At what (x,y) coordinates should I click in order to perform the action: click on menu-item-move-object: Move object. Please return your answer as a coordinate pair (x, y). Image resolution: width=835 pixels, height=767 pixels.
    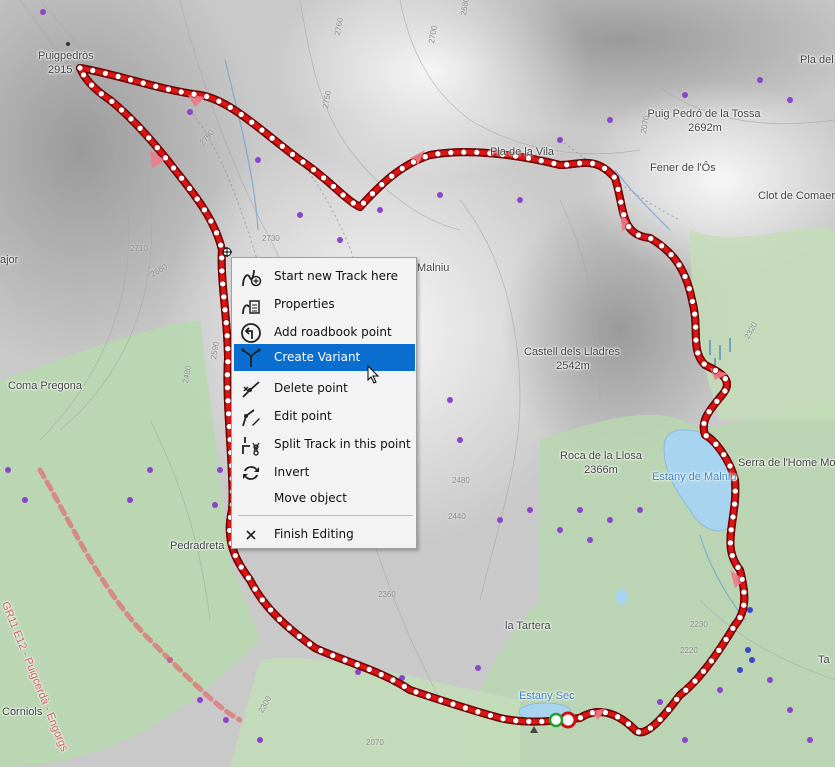
    Looking at the image, I should click on (324, 498).